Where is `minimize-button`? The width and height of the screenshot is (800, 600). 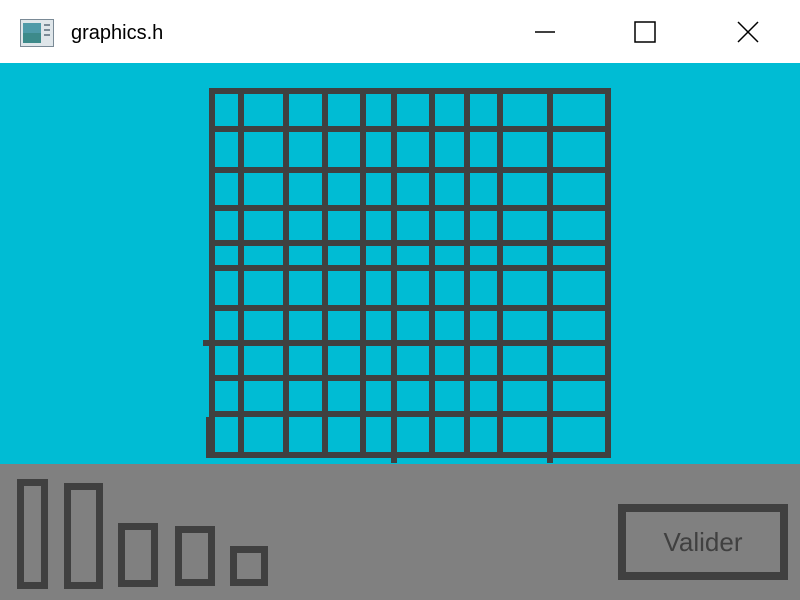 minimize-button is located at coordinates (545, 31).